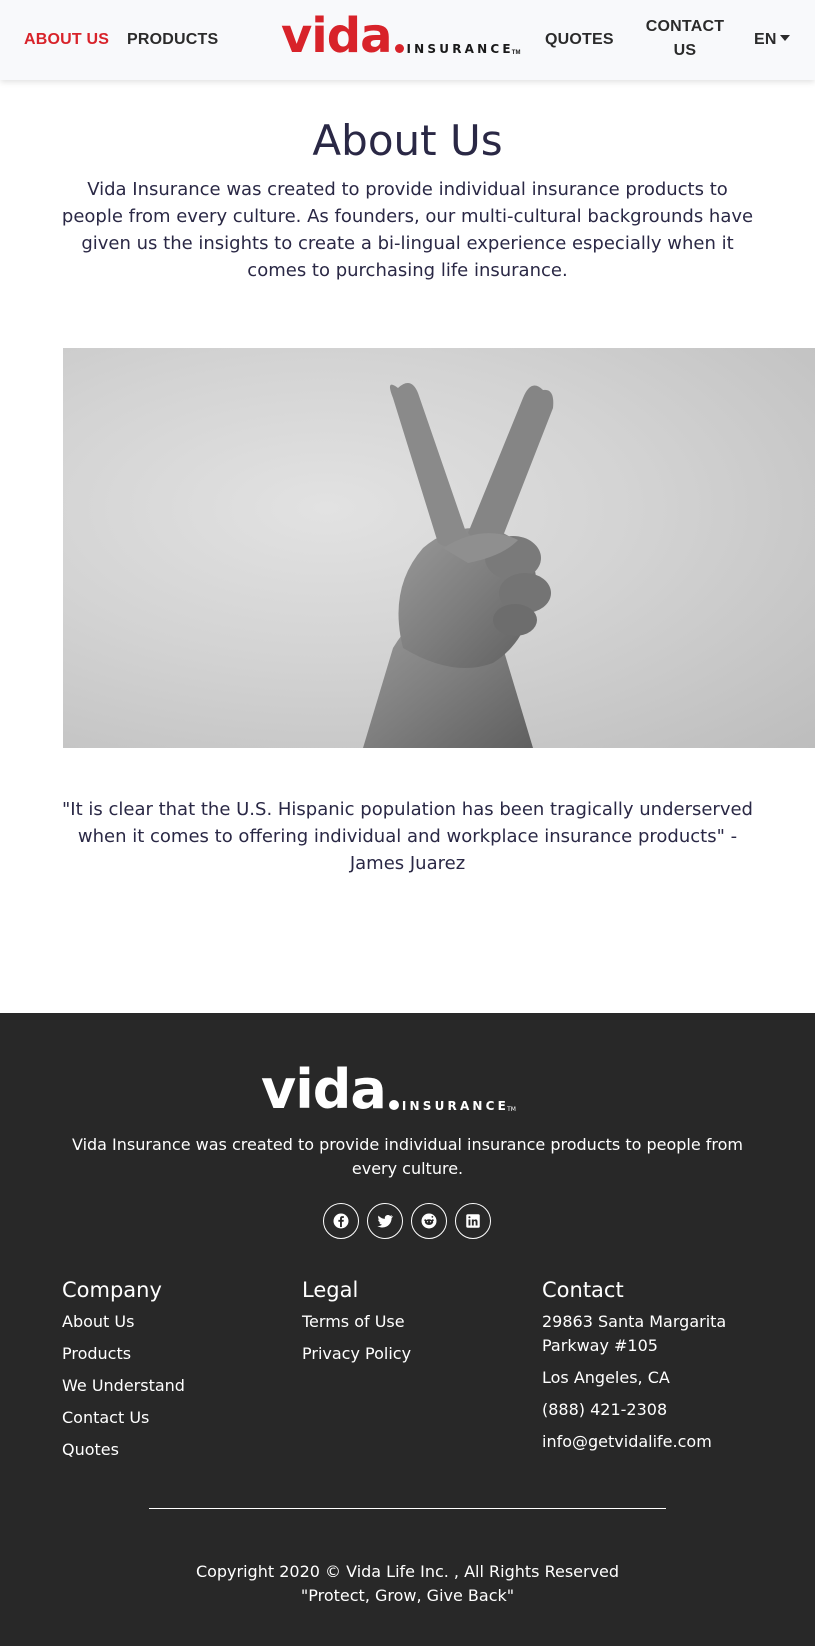 The width and height of the screenshot is (815, 1646). I want to click on footer-link-about-us: About Us, so click(123, 1322).